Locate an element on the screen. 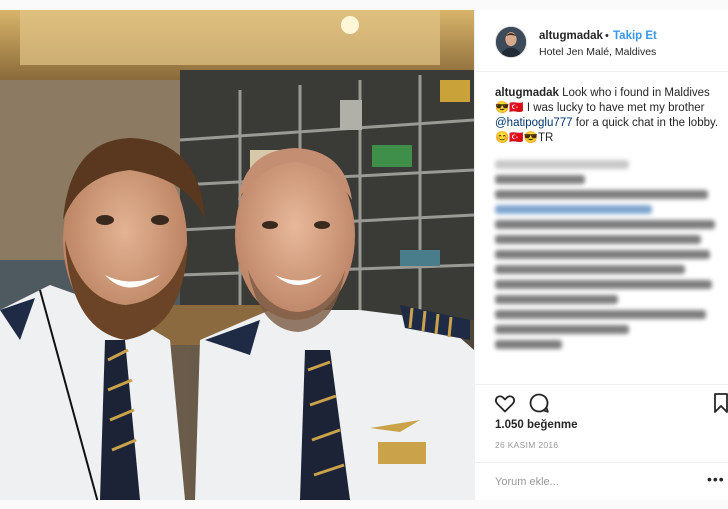  heart-icon is located at coordinates (505, 403).